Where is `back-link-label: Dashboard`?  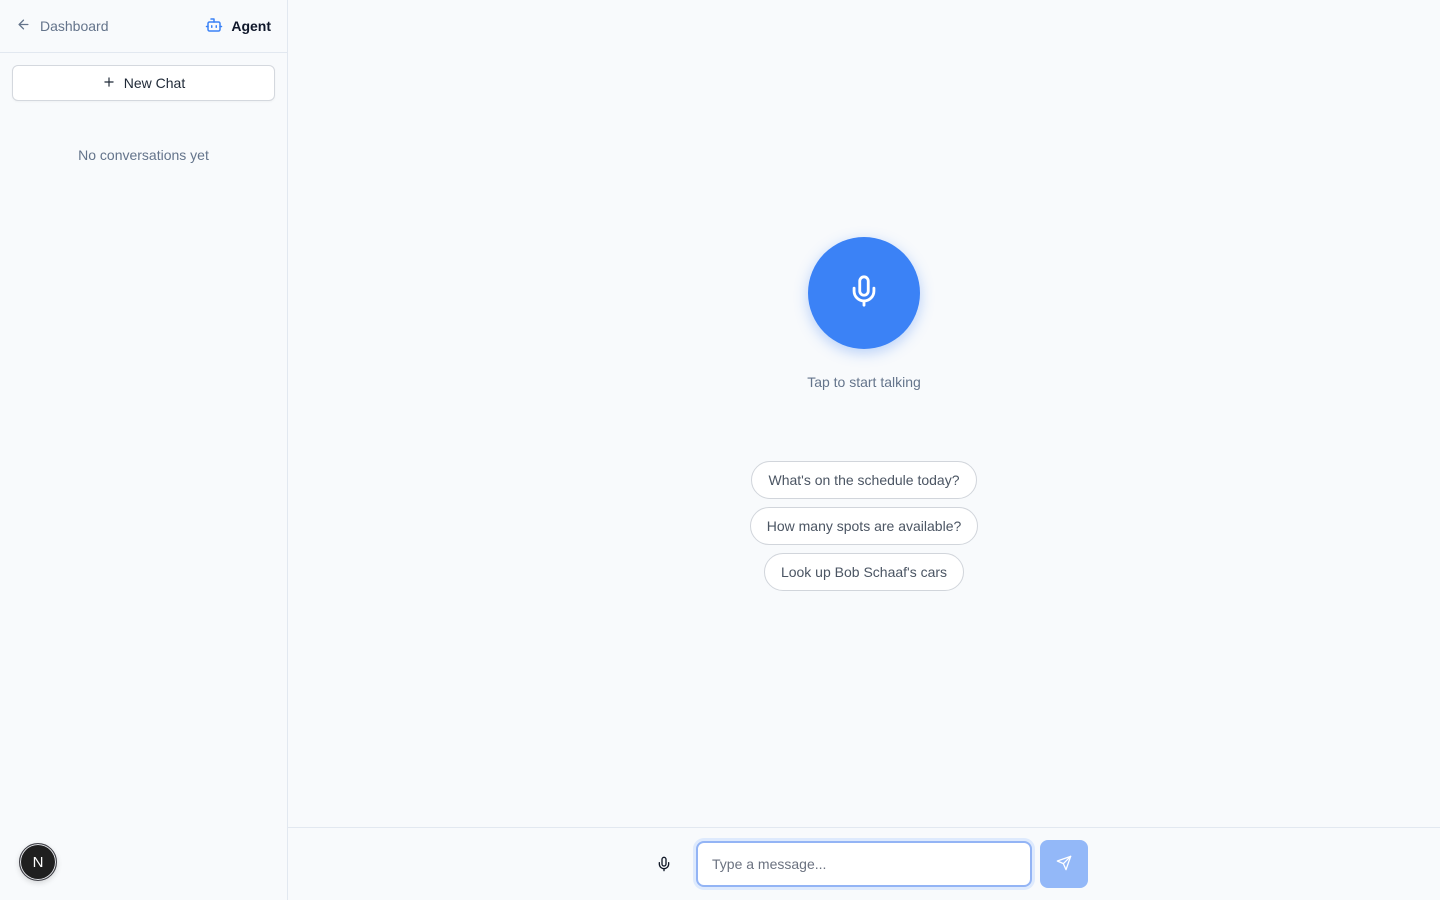 back-link-label: Dashboard is located at coordinates (74, 26).